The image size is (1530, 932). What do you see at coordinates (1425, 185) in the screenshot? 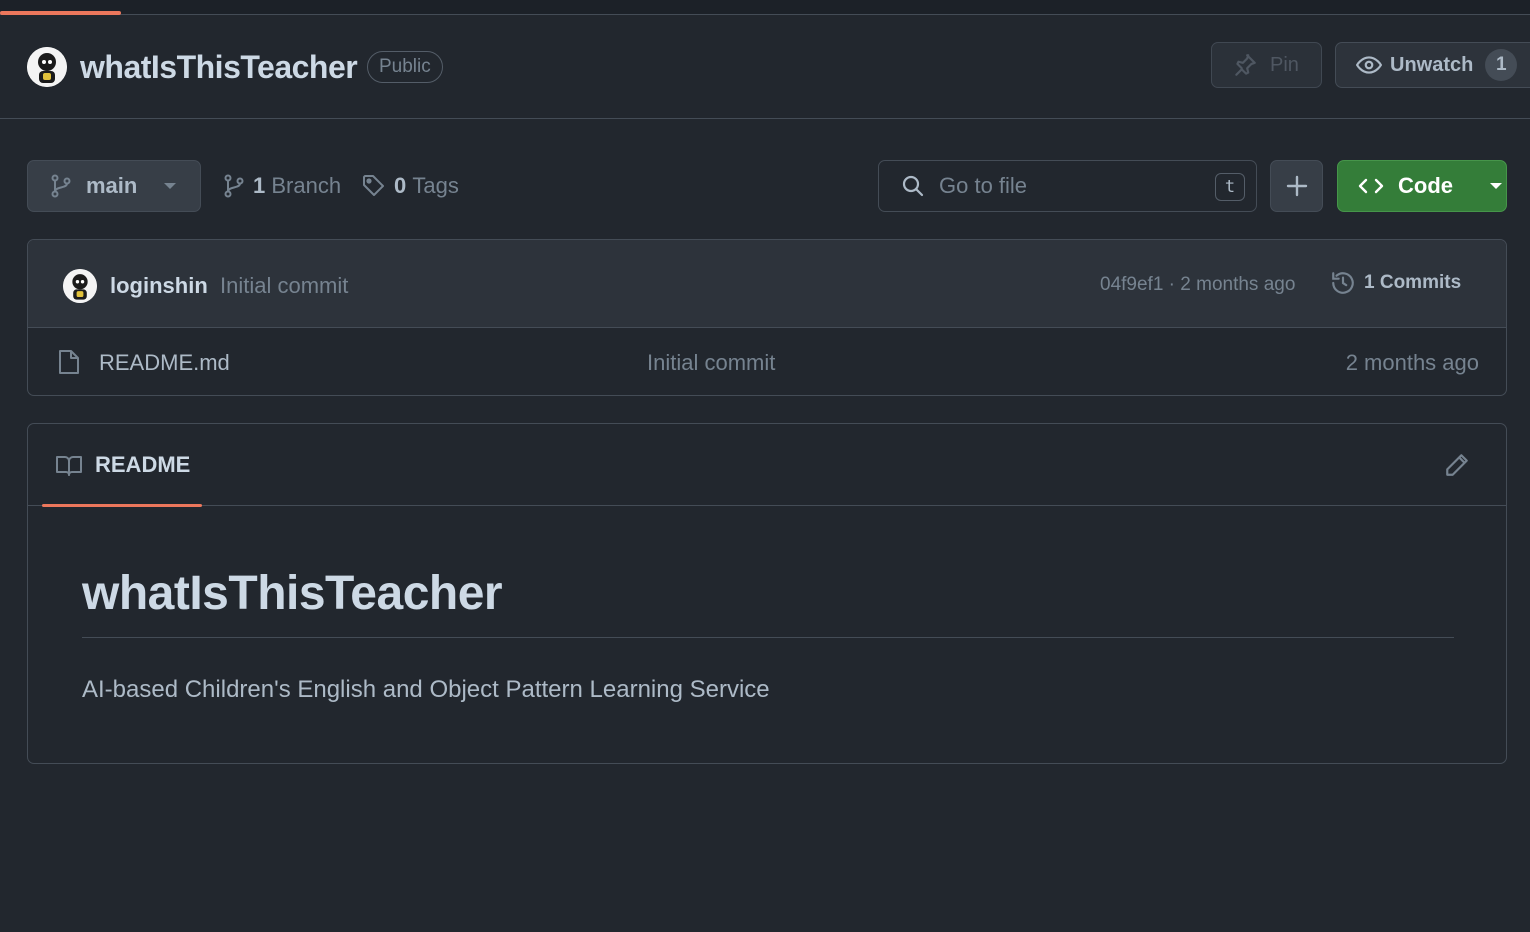
I see `code-label: Code` at bounding box center [1425, 185].